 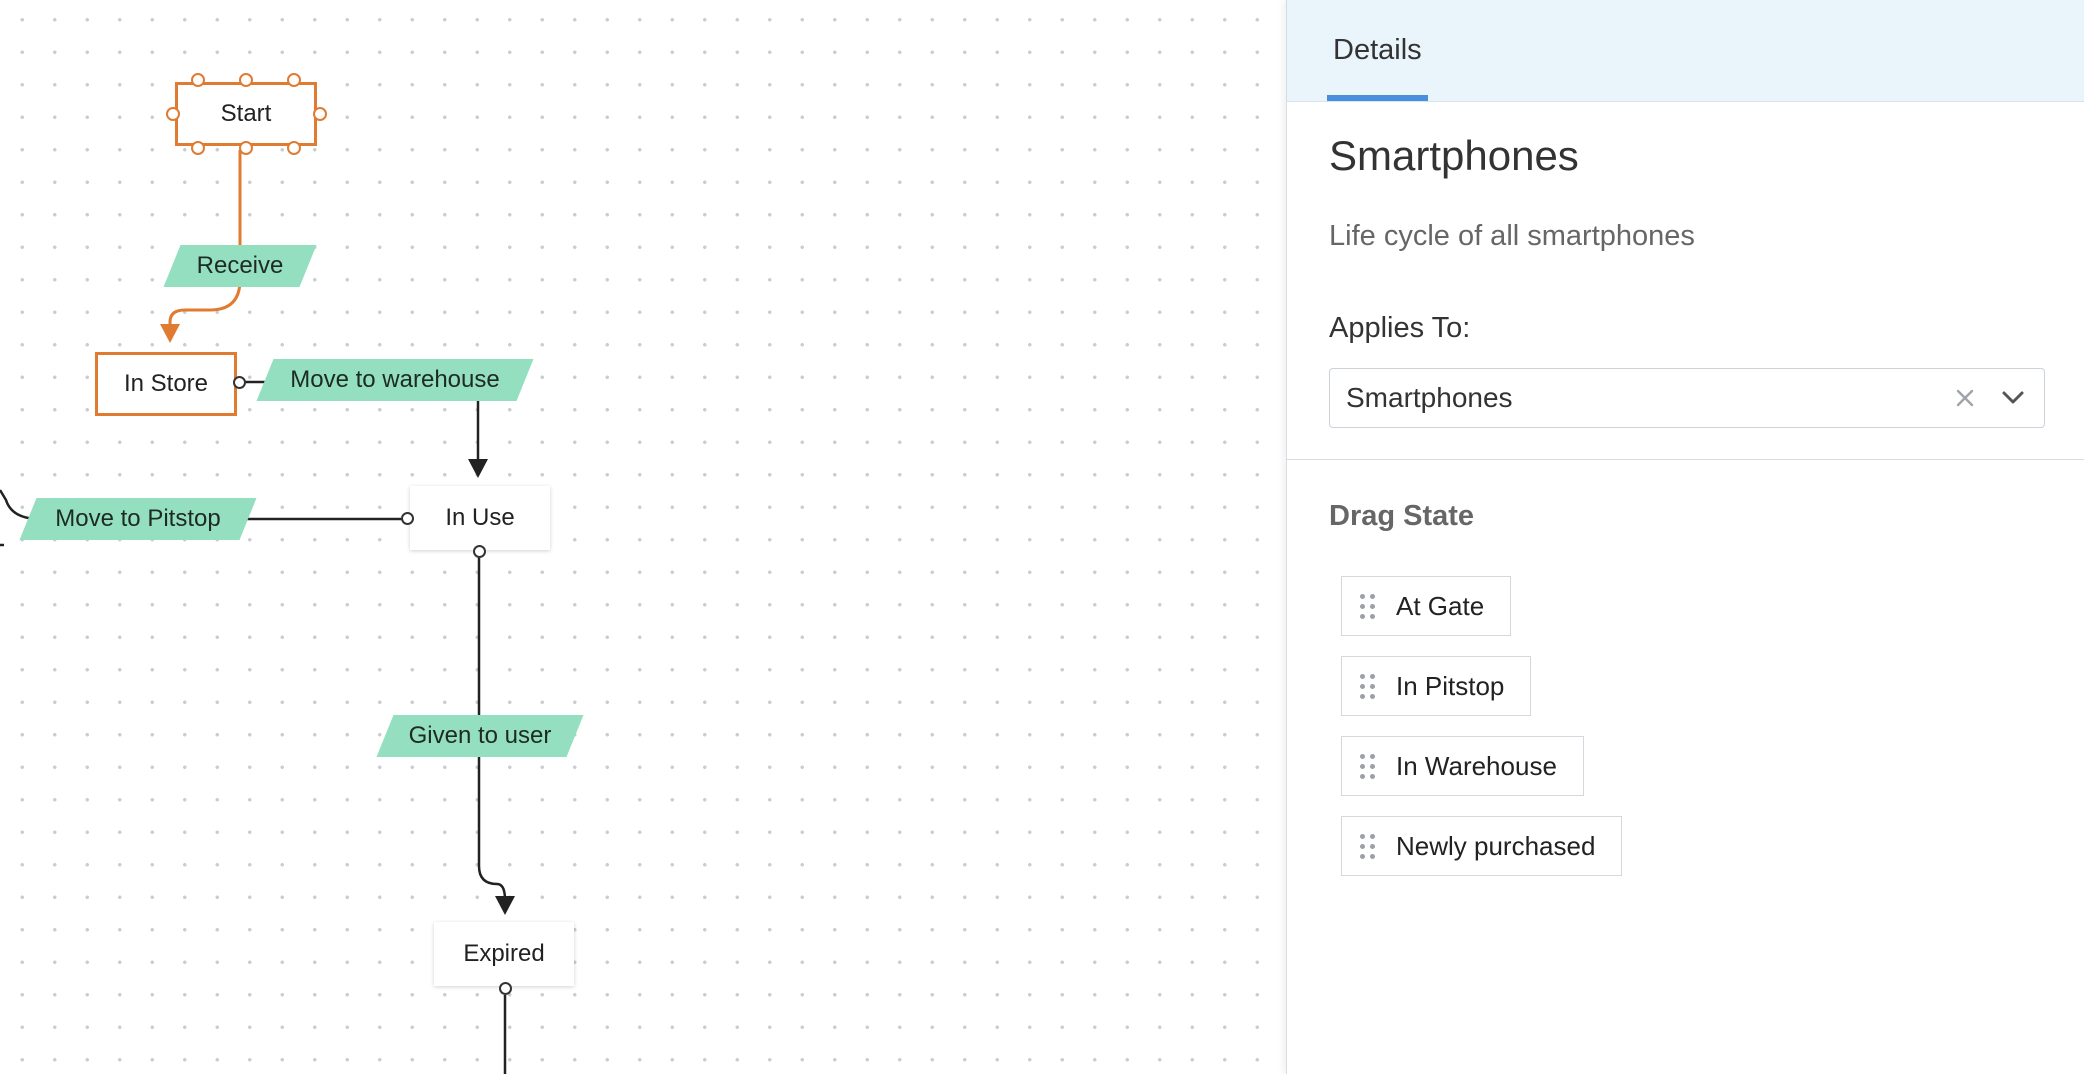 I want to click on resize-handle-top-right, so click(x=294, y=80).